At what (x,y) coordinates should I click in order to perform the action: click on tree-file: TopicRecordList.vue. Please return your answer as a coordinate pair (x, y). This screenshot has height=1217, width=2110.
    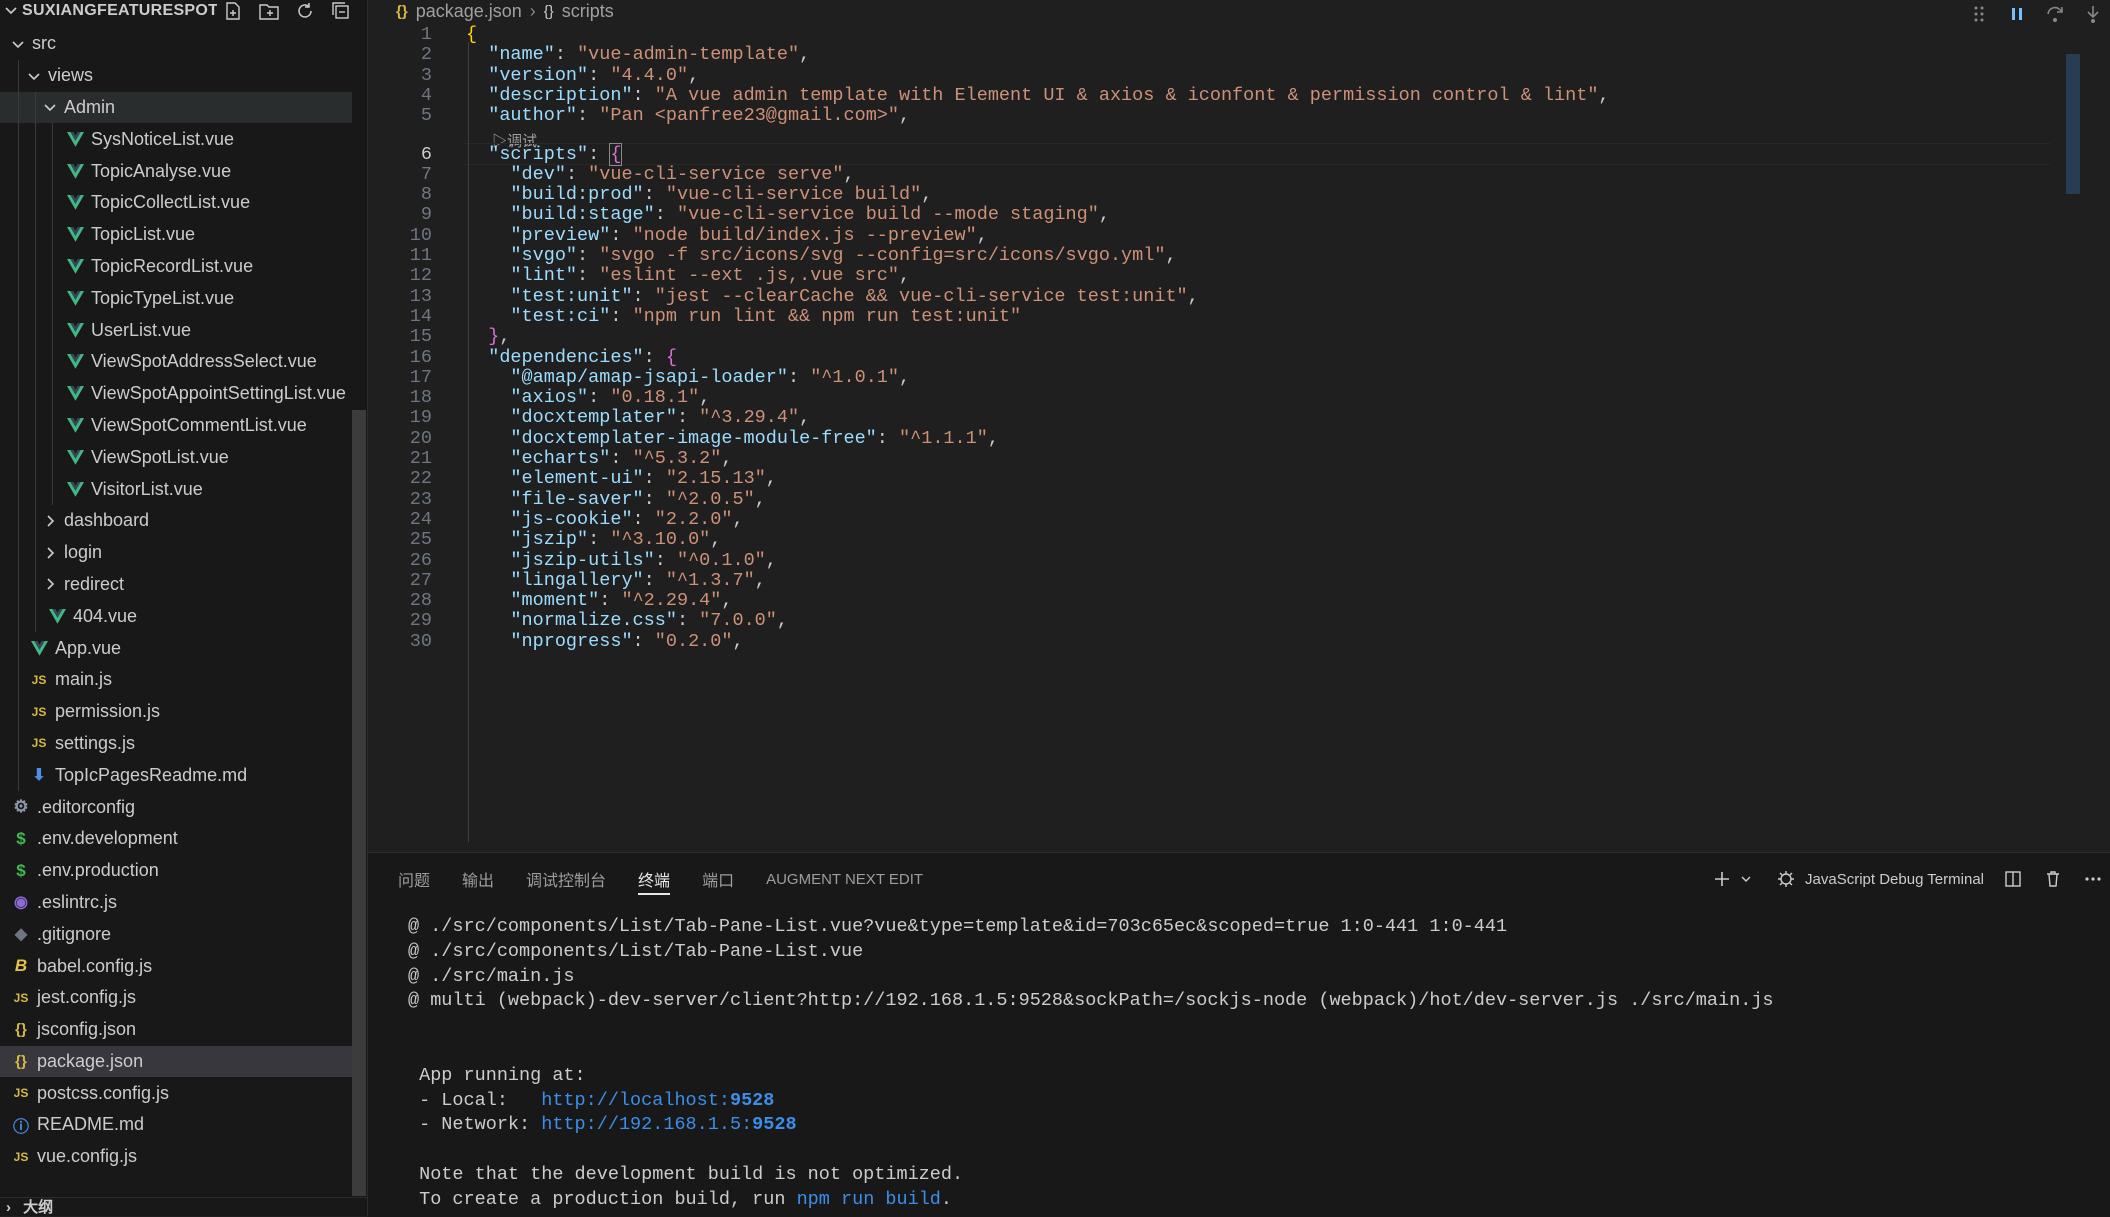
    Looking at the image, I should click on (176, 266).